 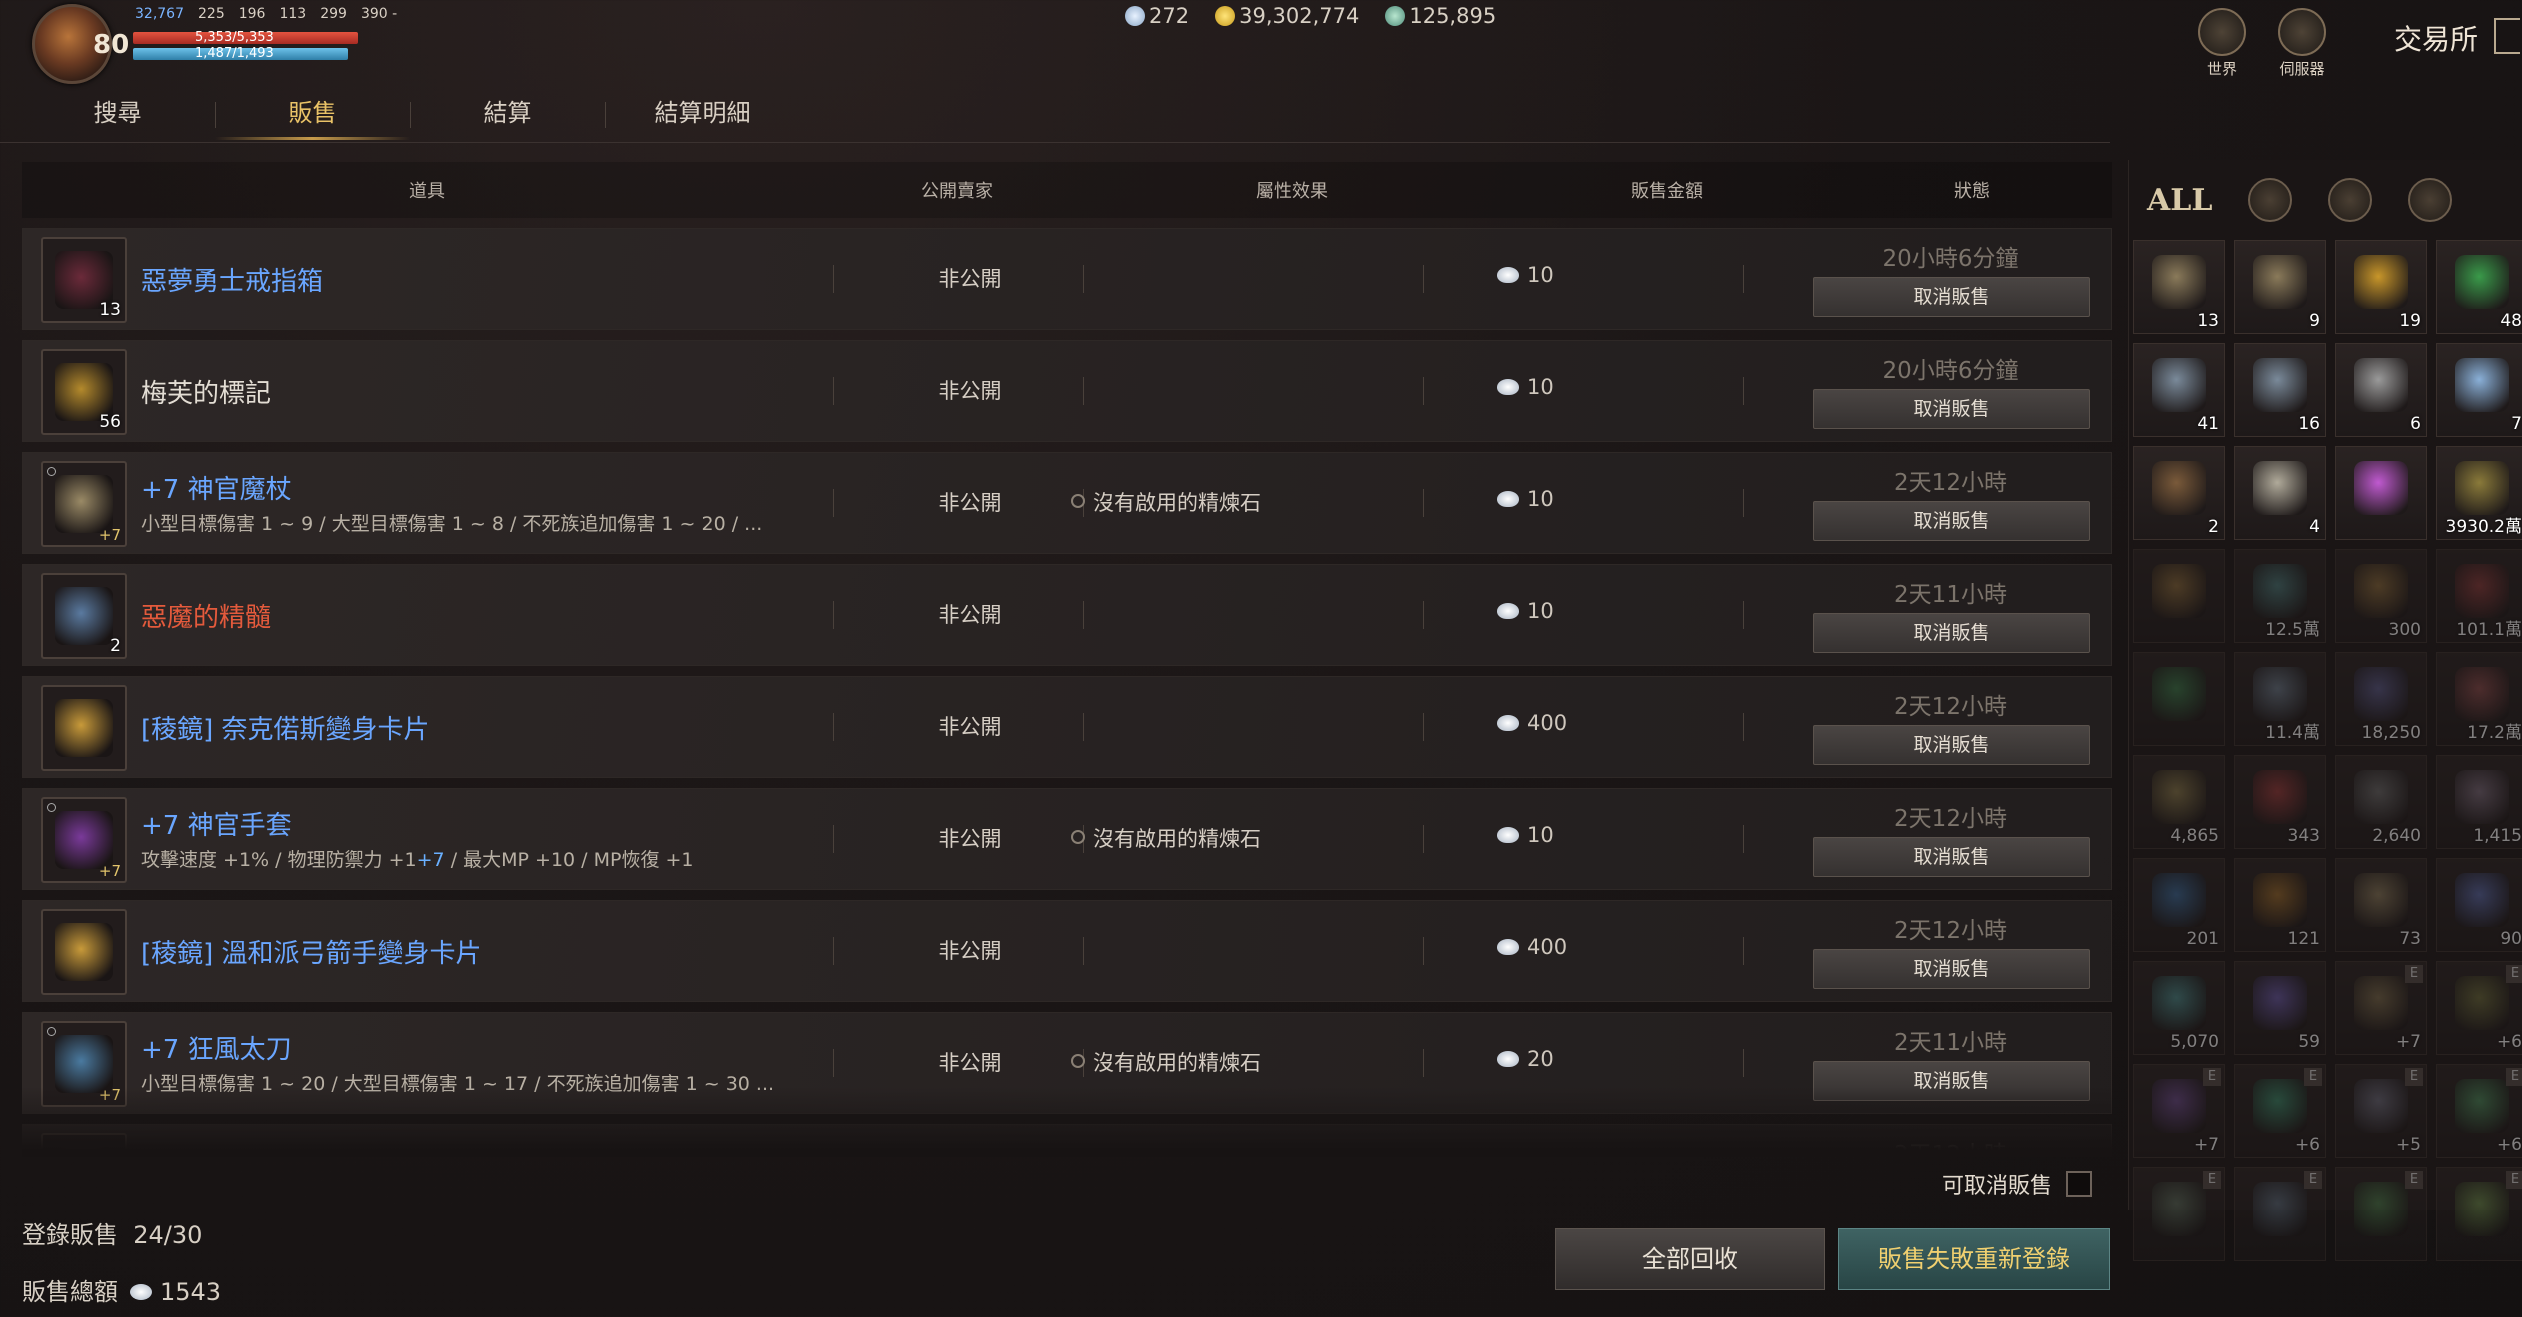 What do you see at coordinates (2381, 287) in the screenshot?
I see `inventory-slot: 19` at bounding box center [2381, 287].